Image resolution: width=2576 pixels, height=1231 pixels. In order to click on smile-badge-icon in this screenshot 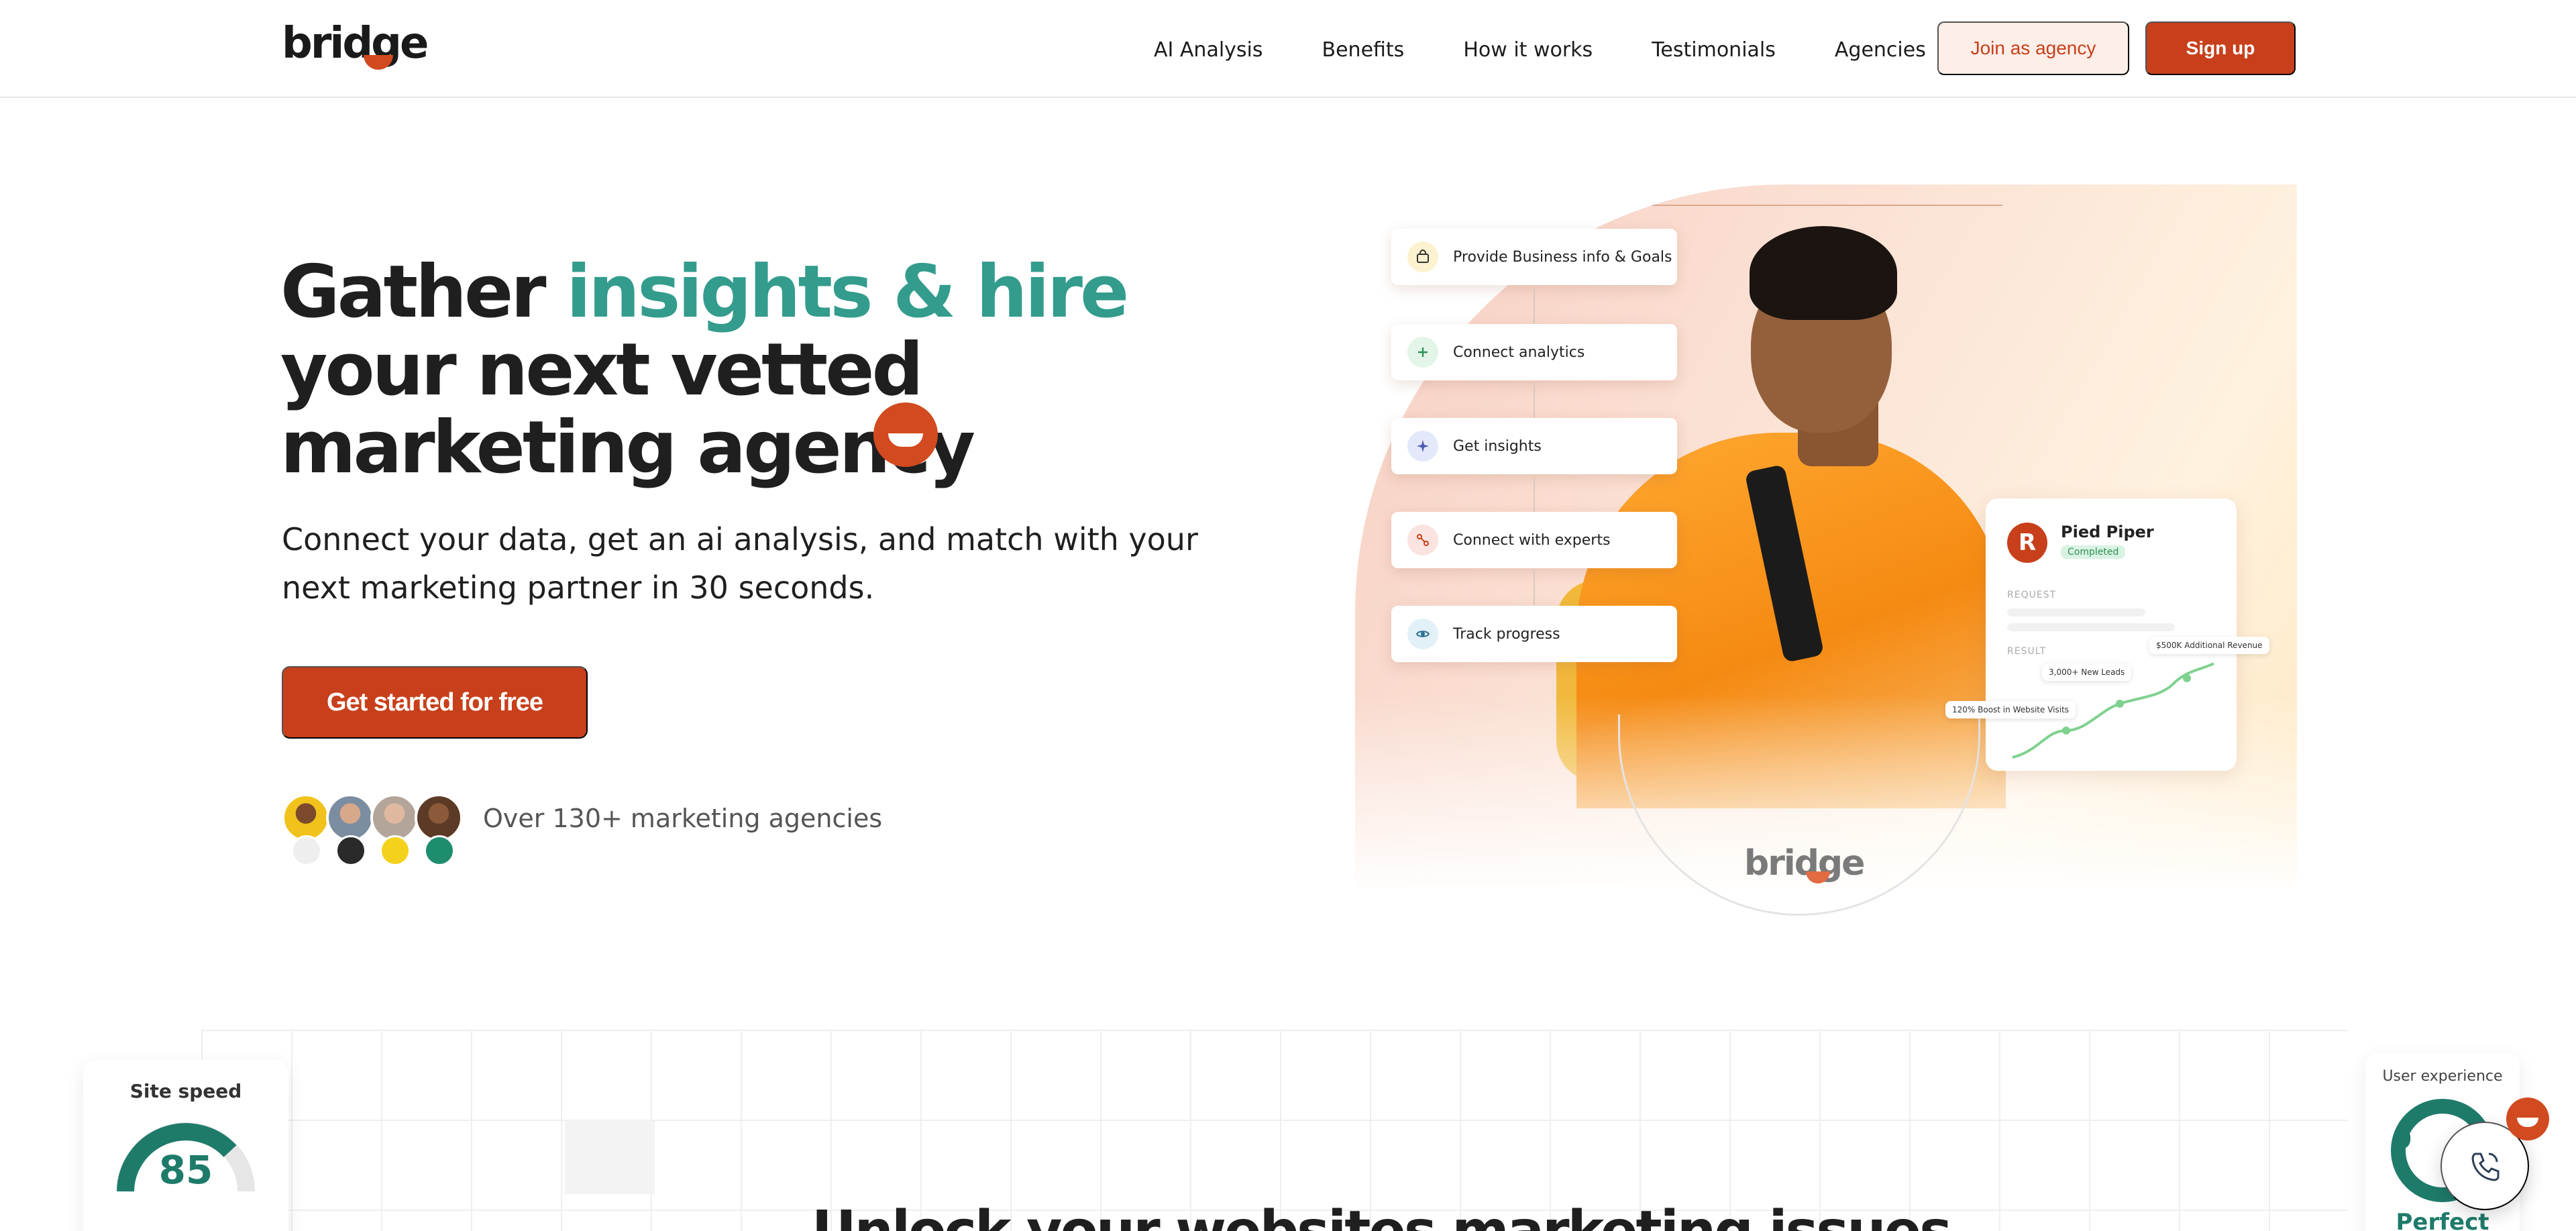, I will do `click(2527, 1119)`.